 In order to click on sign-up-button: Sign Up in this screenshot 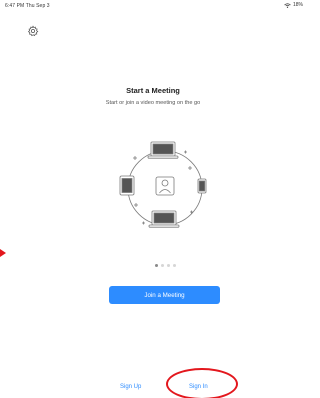, I will do `click(130, 387)`.